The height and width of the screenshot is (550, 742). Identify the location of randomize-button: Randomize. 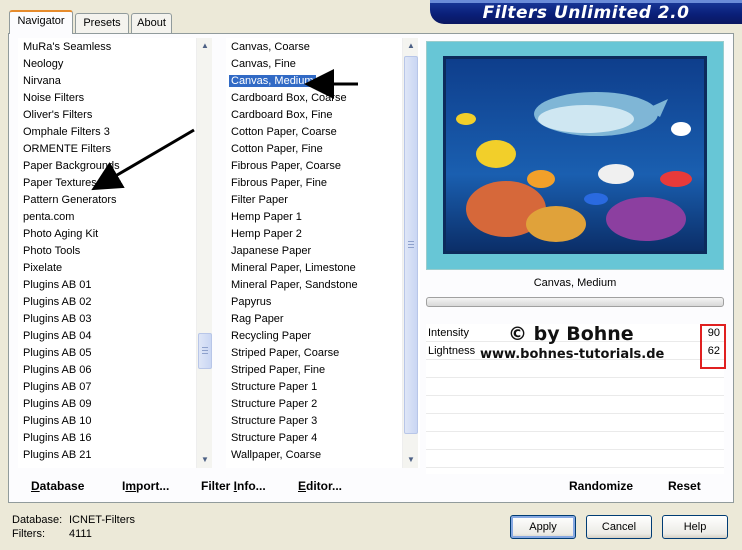
(601, 486).